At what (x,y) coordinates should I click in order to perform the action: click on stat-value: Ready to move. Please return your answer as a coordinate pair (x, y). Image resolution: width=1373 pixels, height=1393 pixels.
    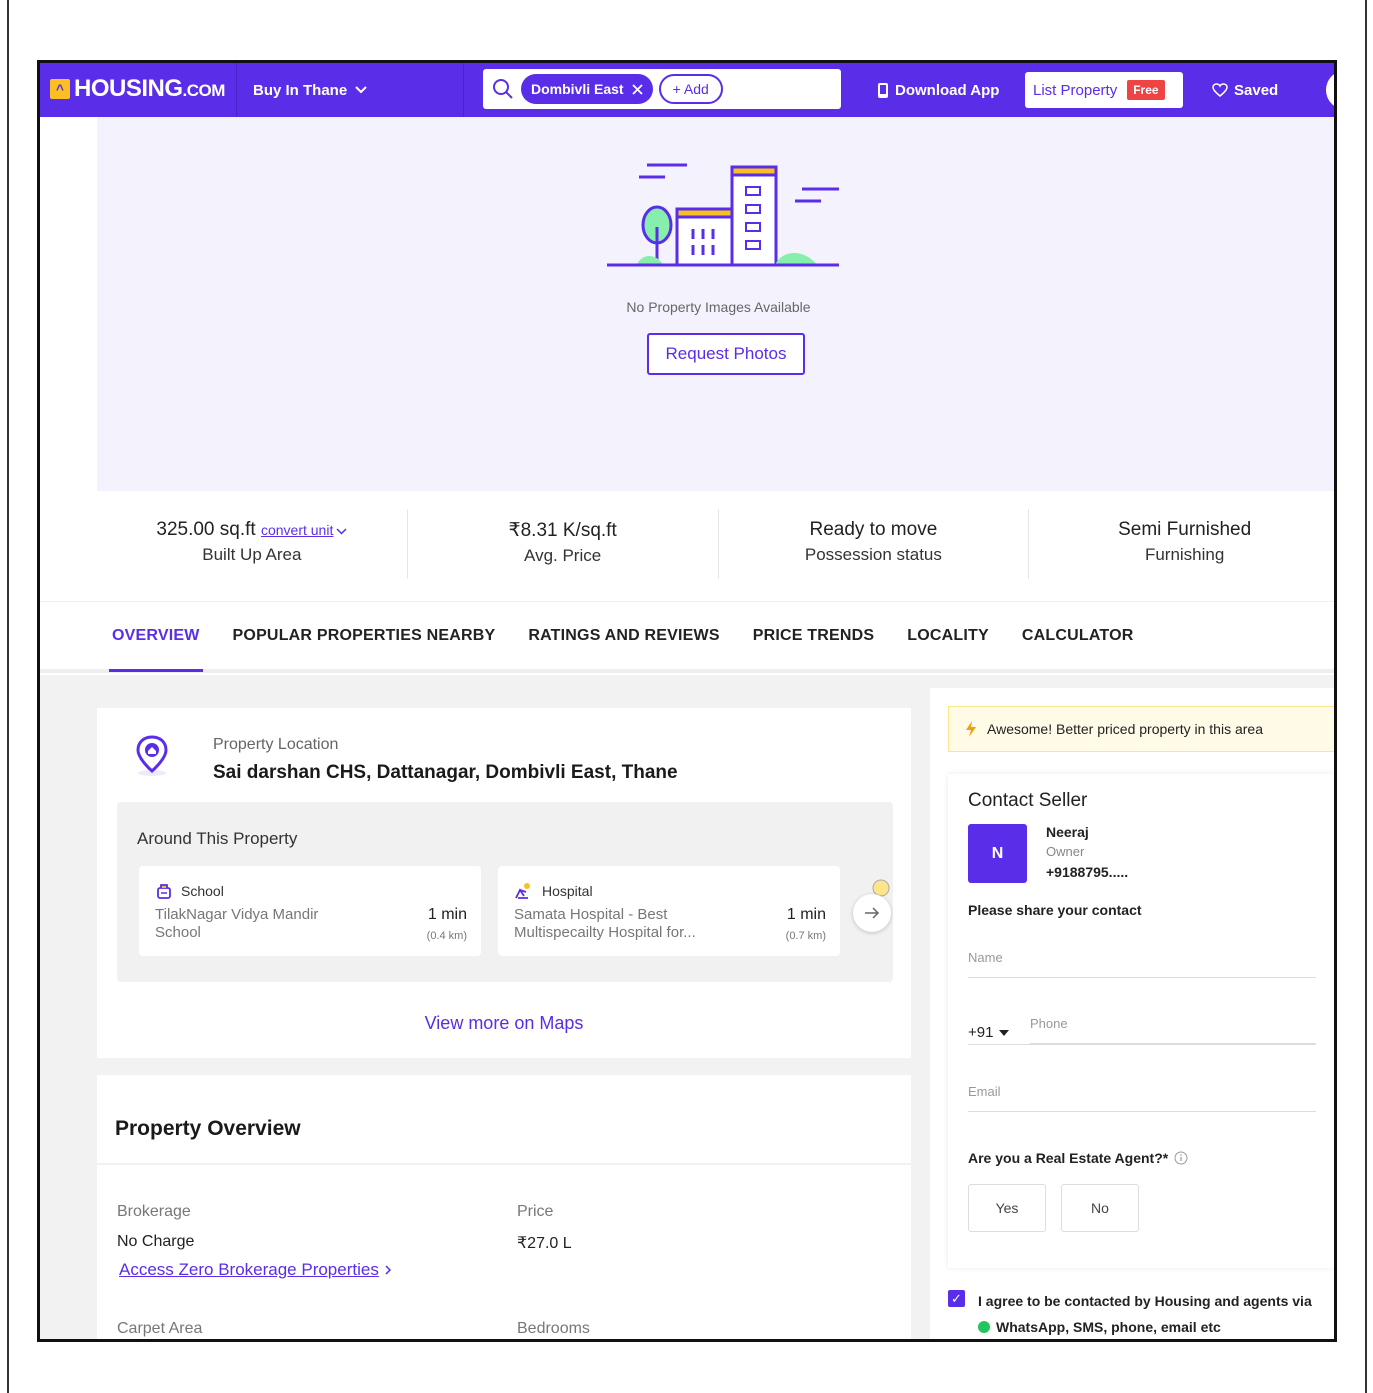
    Looking at the image, I should click on (873, 529).